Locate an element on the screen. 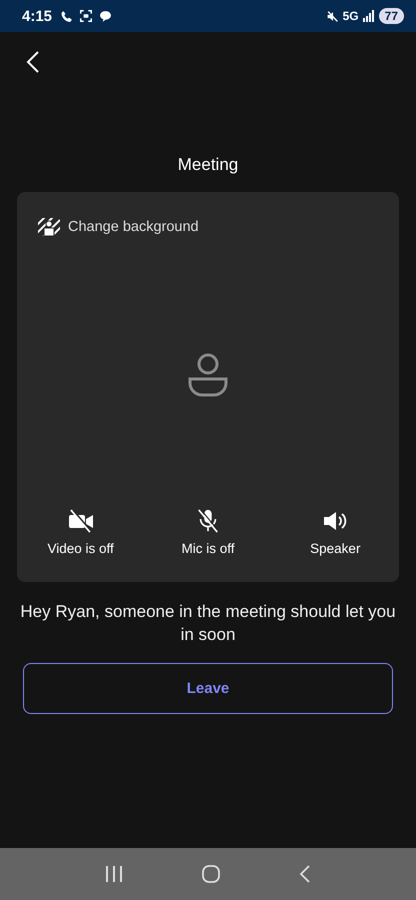 The image size is (416, 900). speaker-icon is located at coordinates (335, 521).